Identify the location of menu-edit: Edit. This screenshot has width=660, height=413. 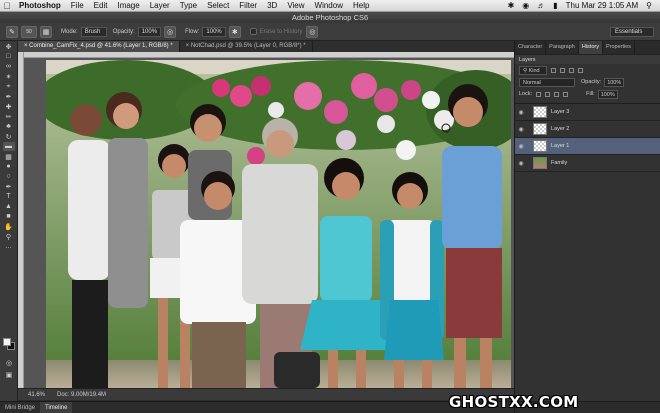
(101, 5).